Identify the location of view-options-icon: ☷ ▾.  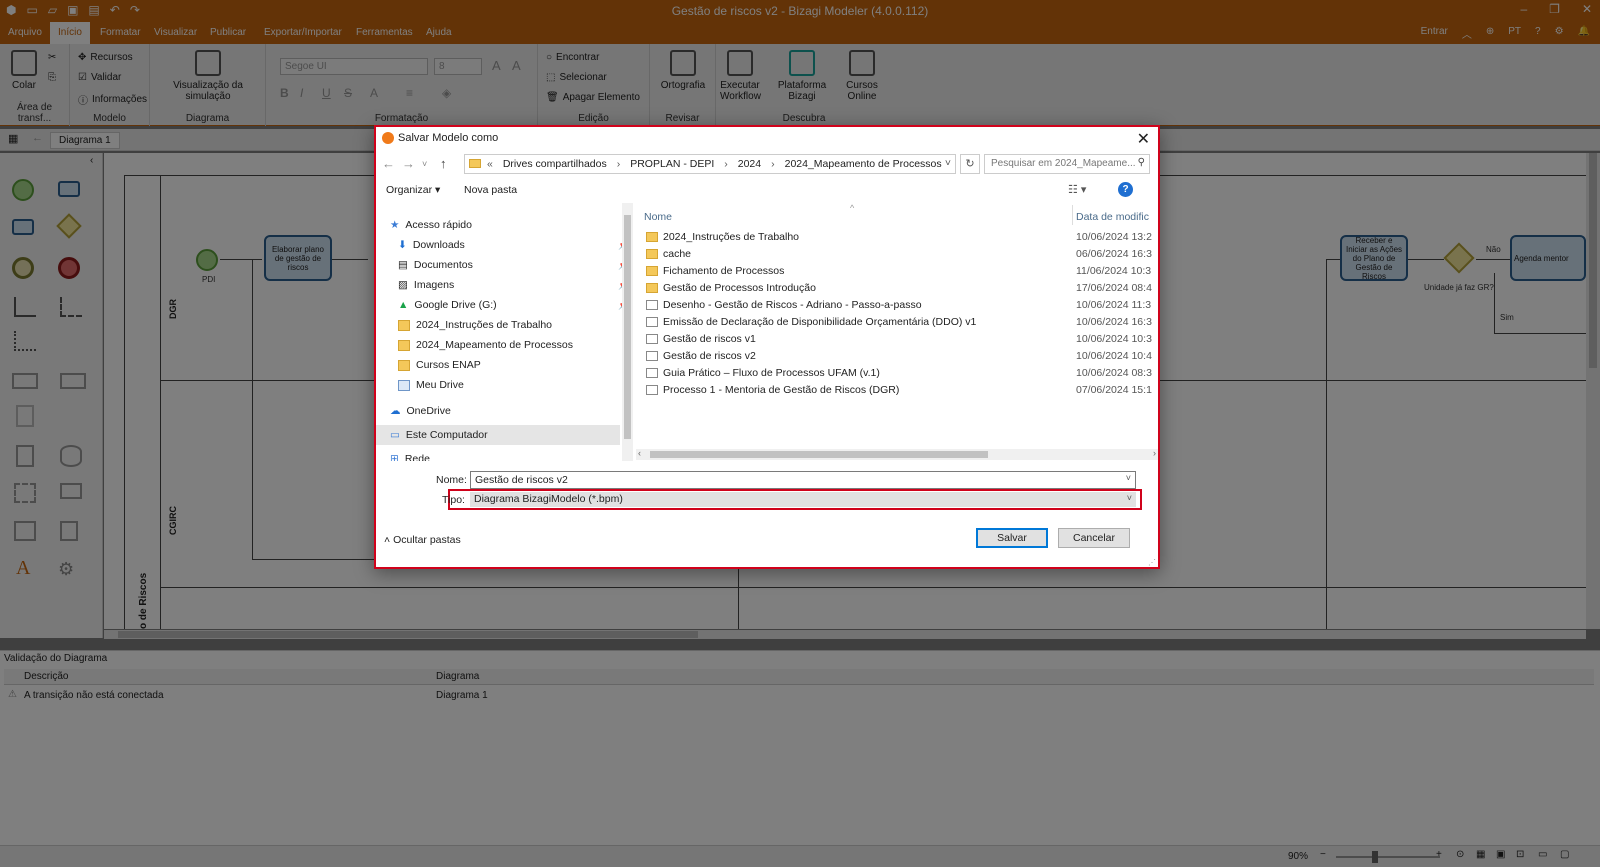
(1077, 189).